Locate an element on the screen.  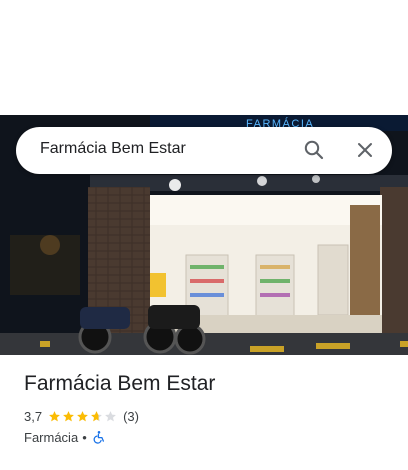
rating-row: 3,7 (3) is located at coordinates (81, 416).